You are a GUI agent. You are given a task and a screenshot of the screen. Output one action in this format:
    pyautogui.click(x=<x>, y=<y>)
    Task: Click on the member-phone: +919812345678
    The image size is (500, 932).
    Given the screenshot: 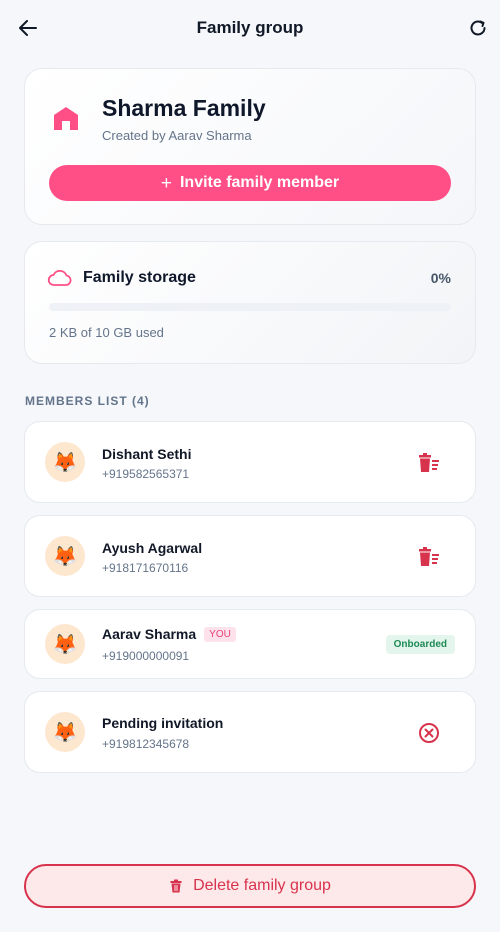 What is the action you would take?
    pyautogui.click(x=146, y=744)
    